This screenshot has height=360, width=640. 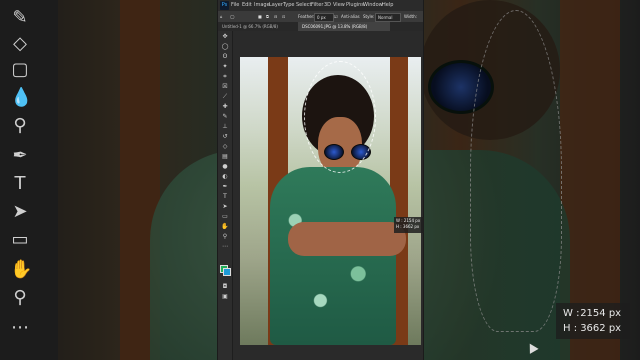 I want to click on feather-label: Feather:, so click(x=306, y=16).